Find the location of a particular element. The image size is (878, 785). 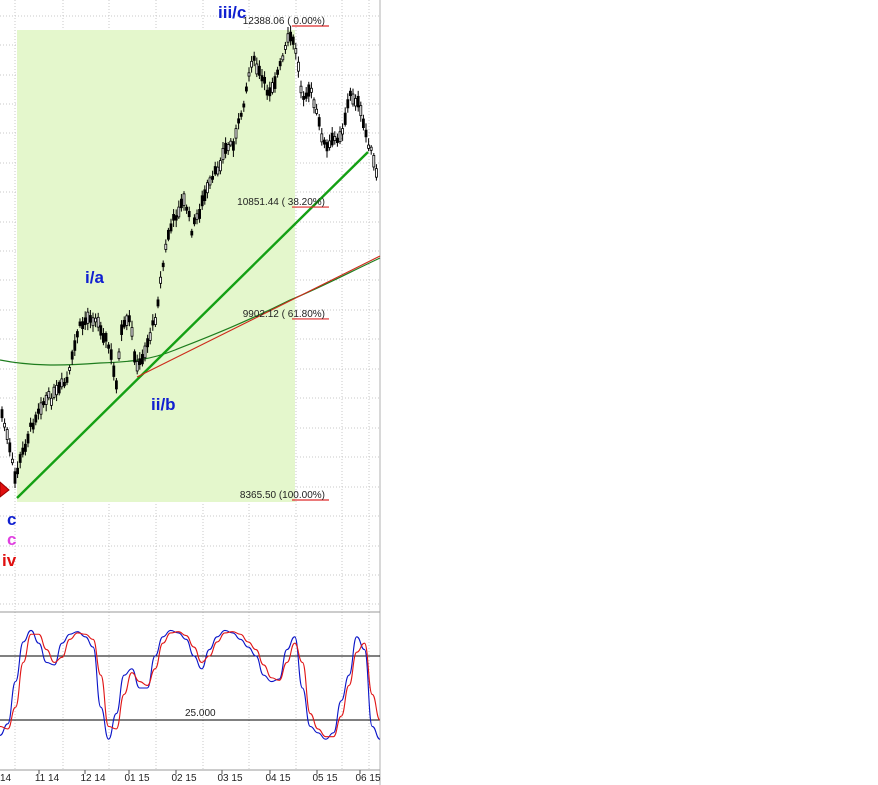

wave-label: iv is located at coordinates (9, 560).